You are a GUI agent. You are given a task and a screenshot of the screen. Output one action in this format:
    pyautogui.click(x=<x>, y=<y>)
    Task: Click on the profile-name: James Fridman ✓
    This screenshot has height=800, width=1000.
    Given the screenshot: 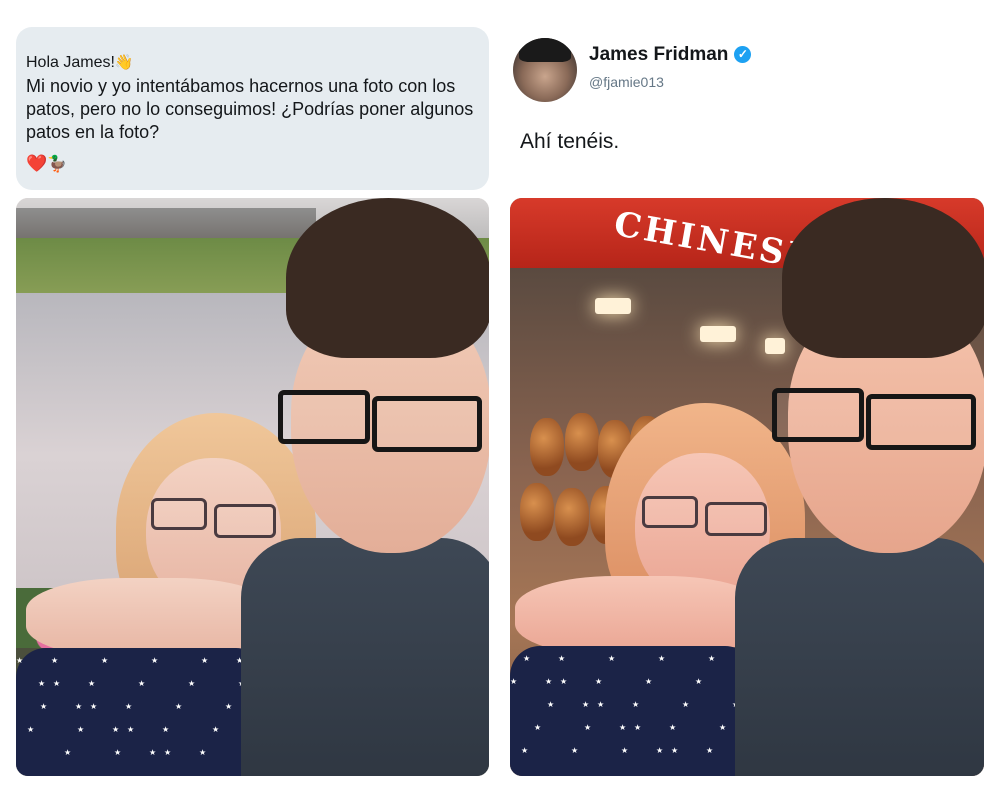 What is the action you would take?
    pyautogui.click(x=670, y=55)
    